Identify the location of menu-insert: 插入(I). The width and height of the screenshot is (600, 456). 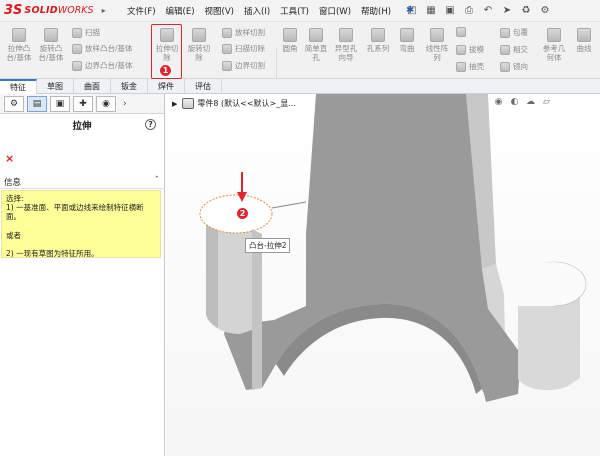
(257, 11).